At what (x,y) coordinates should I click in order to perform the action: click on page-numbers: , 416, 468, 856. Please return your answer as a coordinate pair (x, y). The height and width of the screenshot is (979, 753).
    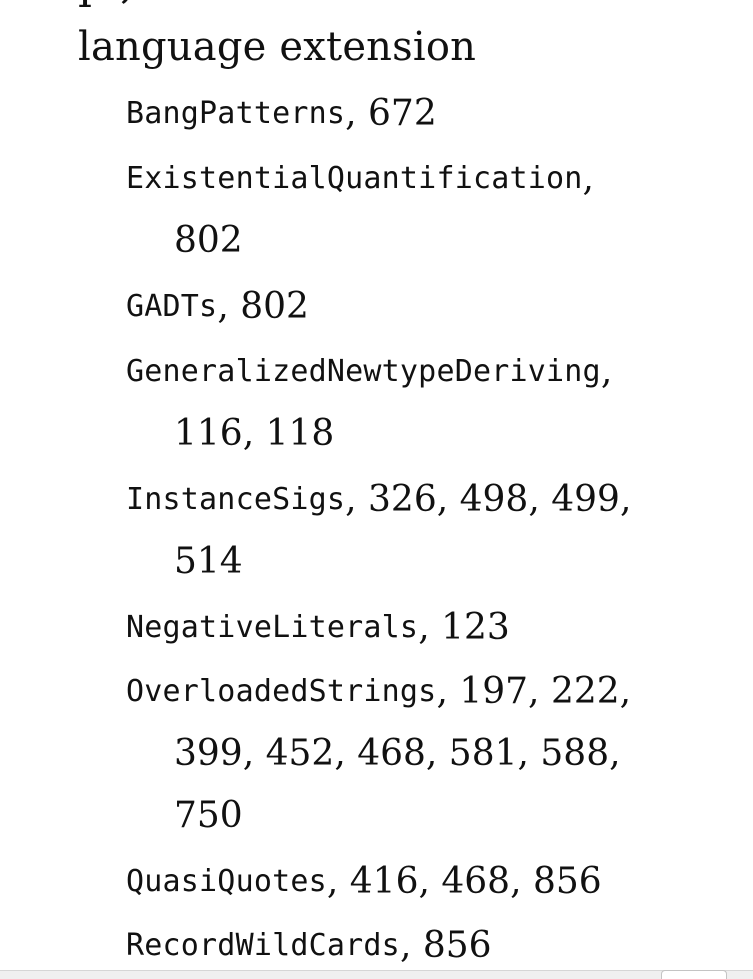
    Looking at the image, I should click on (464, 881).